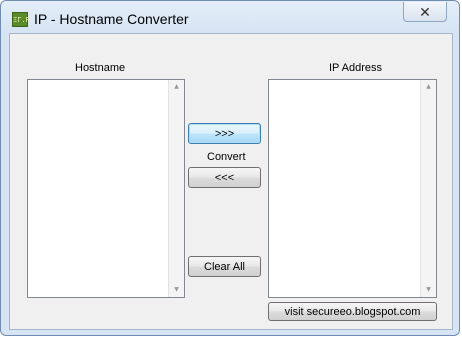 Image resolution: width=462 pixels, height=338 pixels. Describe the element at coordinates (352, 311) in the screenshot. I see `visit-website-button: visit secureeo.blogspot.com` at that location.